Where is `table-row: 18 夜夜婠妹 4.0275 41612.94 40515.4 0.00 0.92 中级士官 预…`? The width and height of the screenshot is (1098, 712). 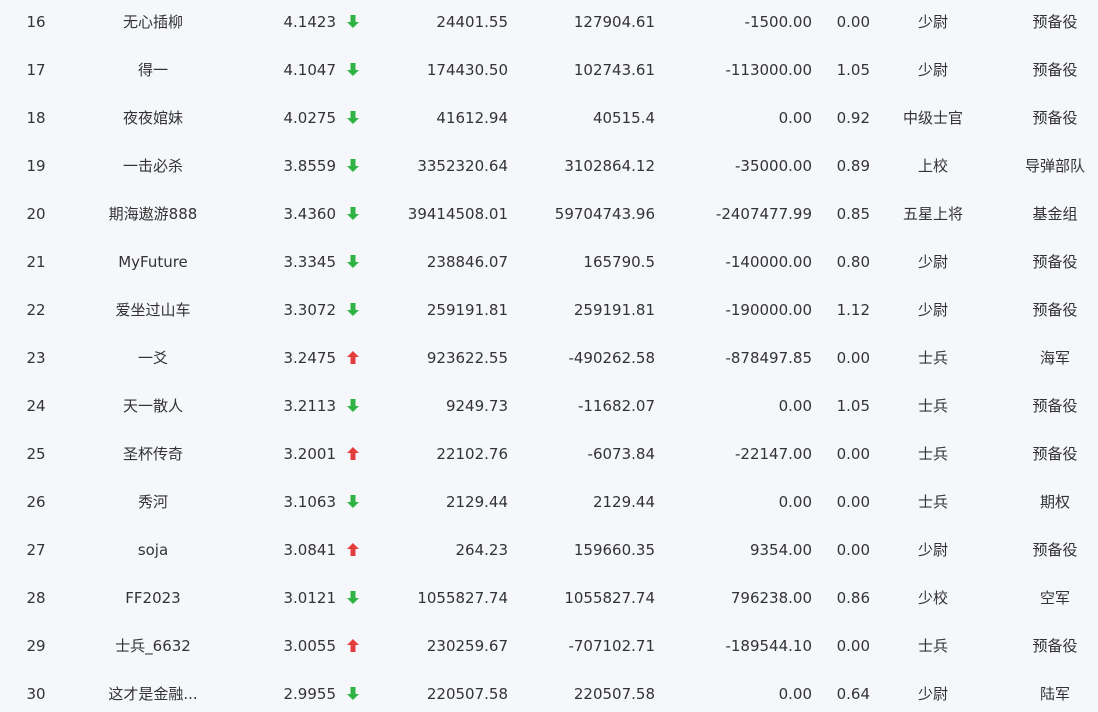
table-row: 18 夜夜婠妹 4.0275 41612.94 40515.4 0.00 0.92 中级士官 预… is located at coordinates (549, 118).